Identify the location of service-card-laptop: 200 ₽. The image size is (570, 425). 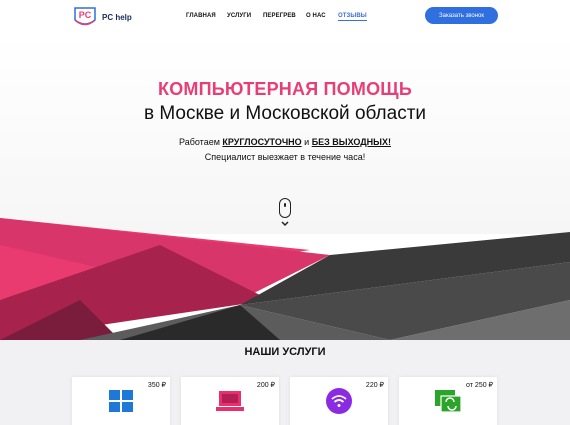
(230, 401).